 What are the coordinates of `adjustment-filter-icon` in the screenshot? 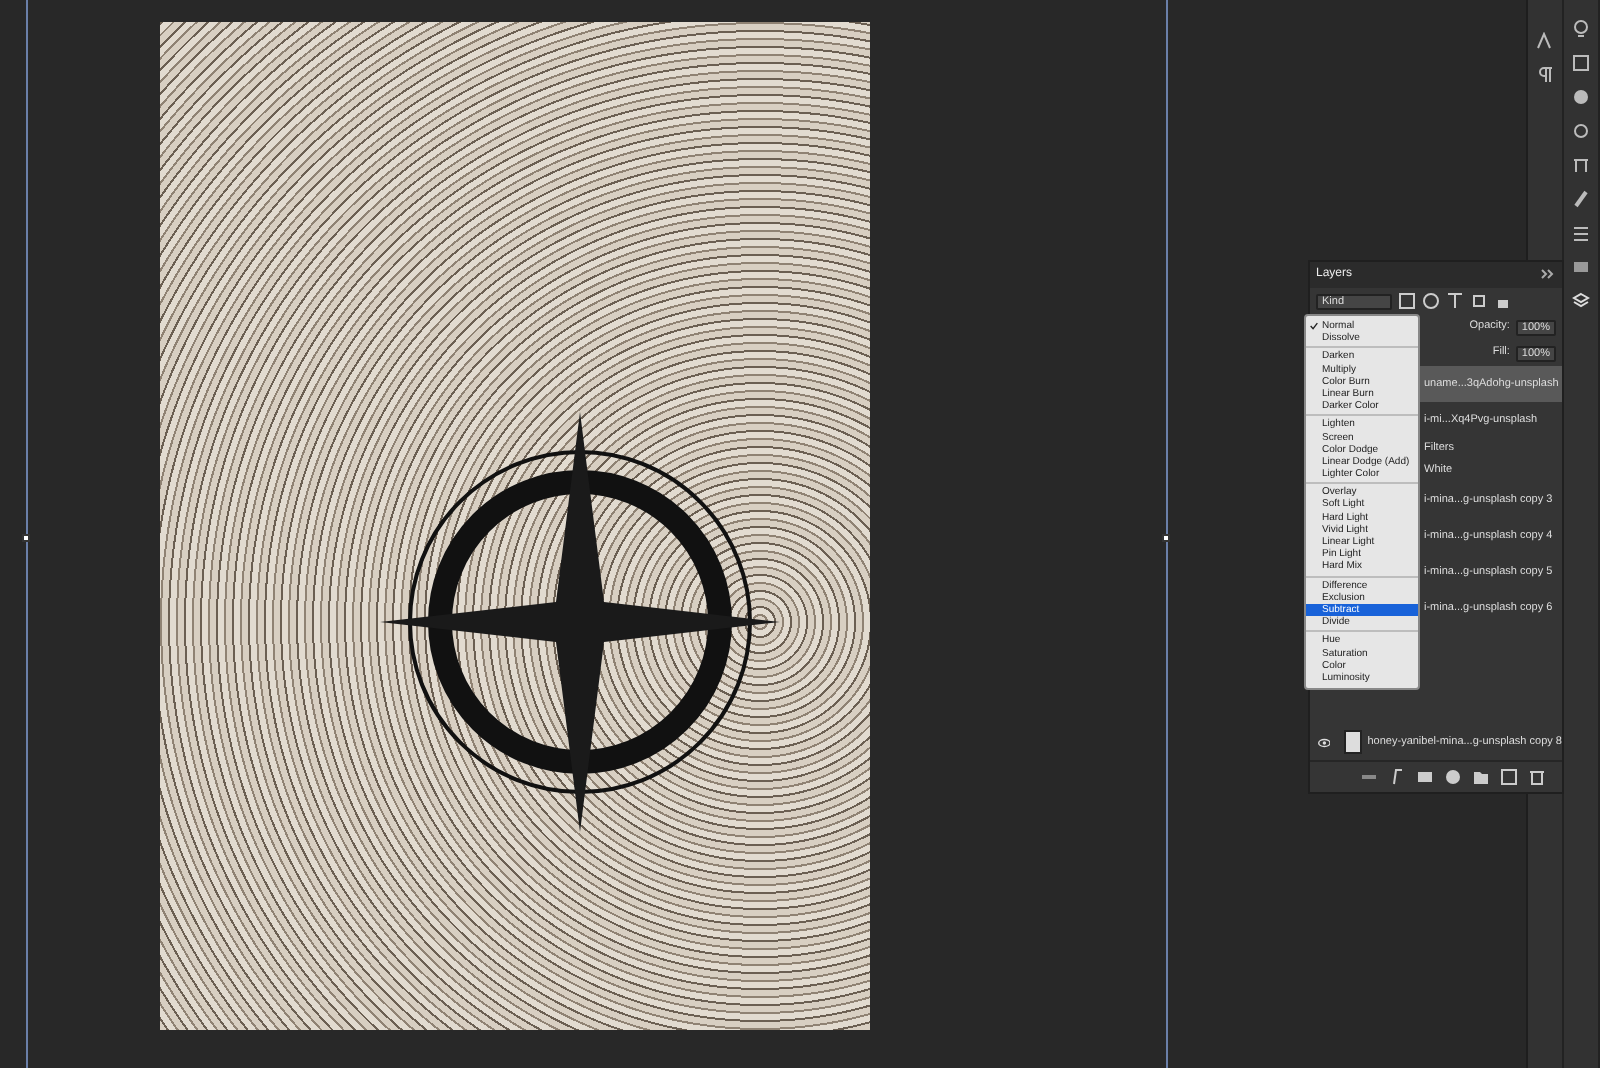 It's located at (1431, 301).